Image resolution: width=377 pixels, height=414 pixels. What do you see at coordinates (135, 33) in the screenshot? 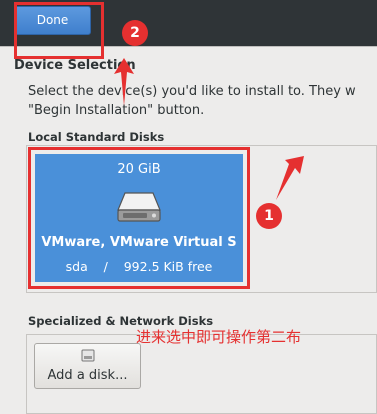
I see `annotation-badge-2: 2` at bounding box center [135, 33].